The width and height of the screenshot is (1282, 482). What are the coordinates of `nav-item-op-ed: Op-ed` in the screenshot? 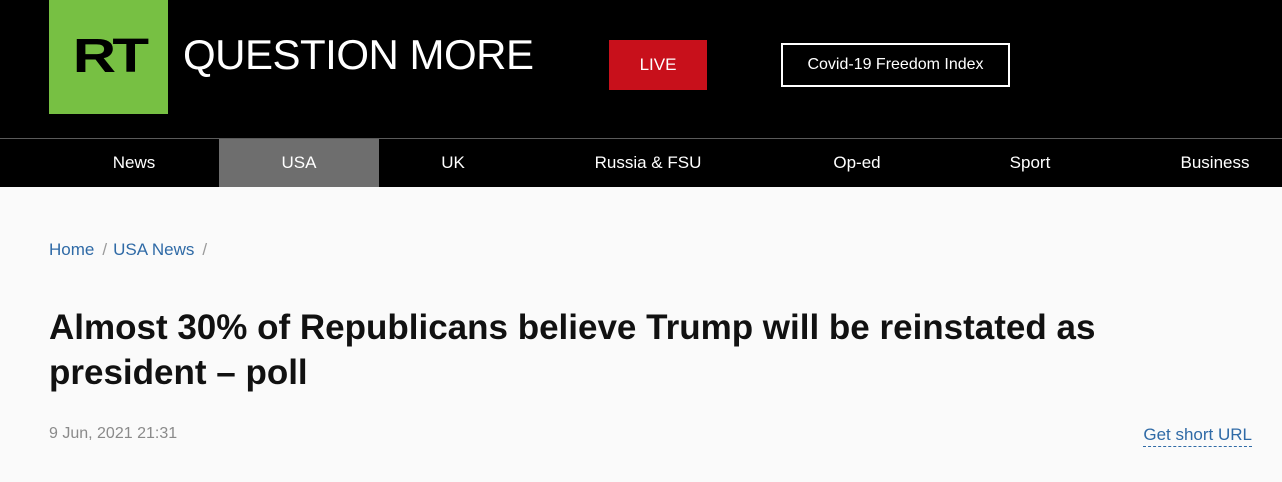 It's located at (857, 163).